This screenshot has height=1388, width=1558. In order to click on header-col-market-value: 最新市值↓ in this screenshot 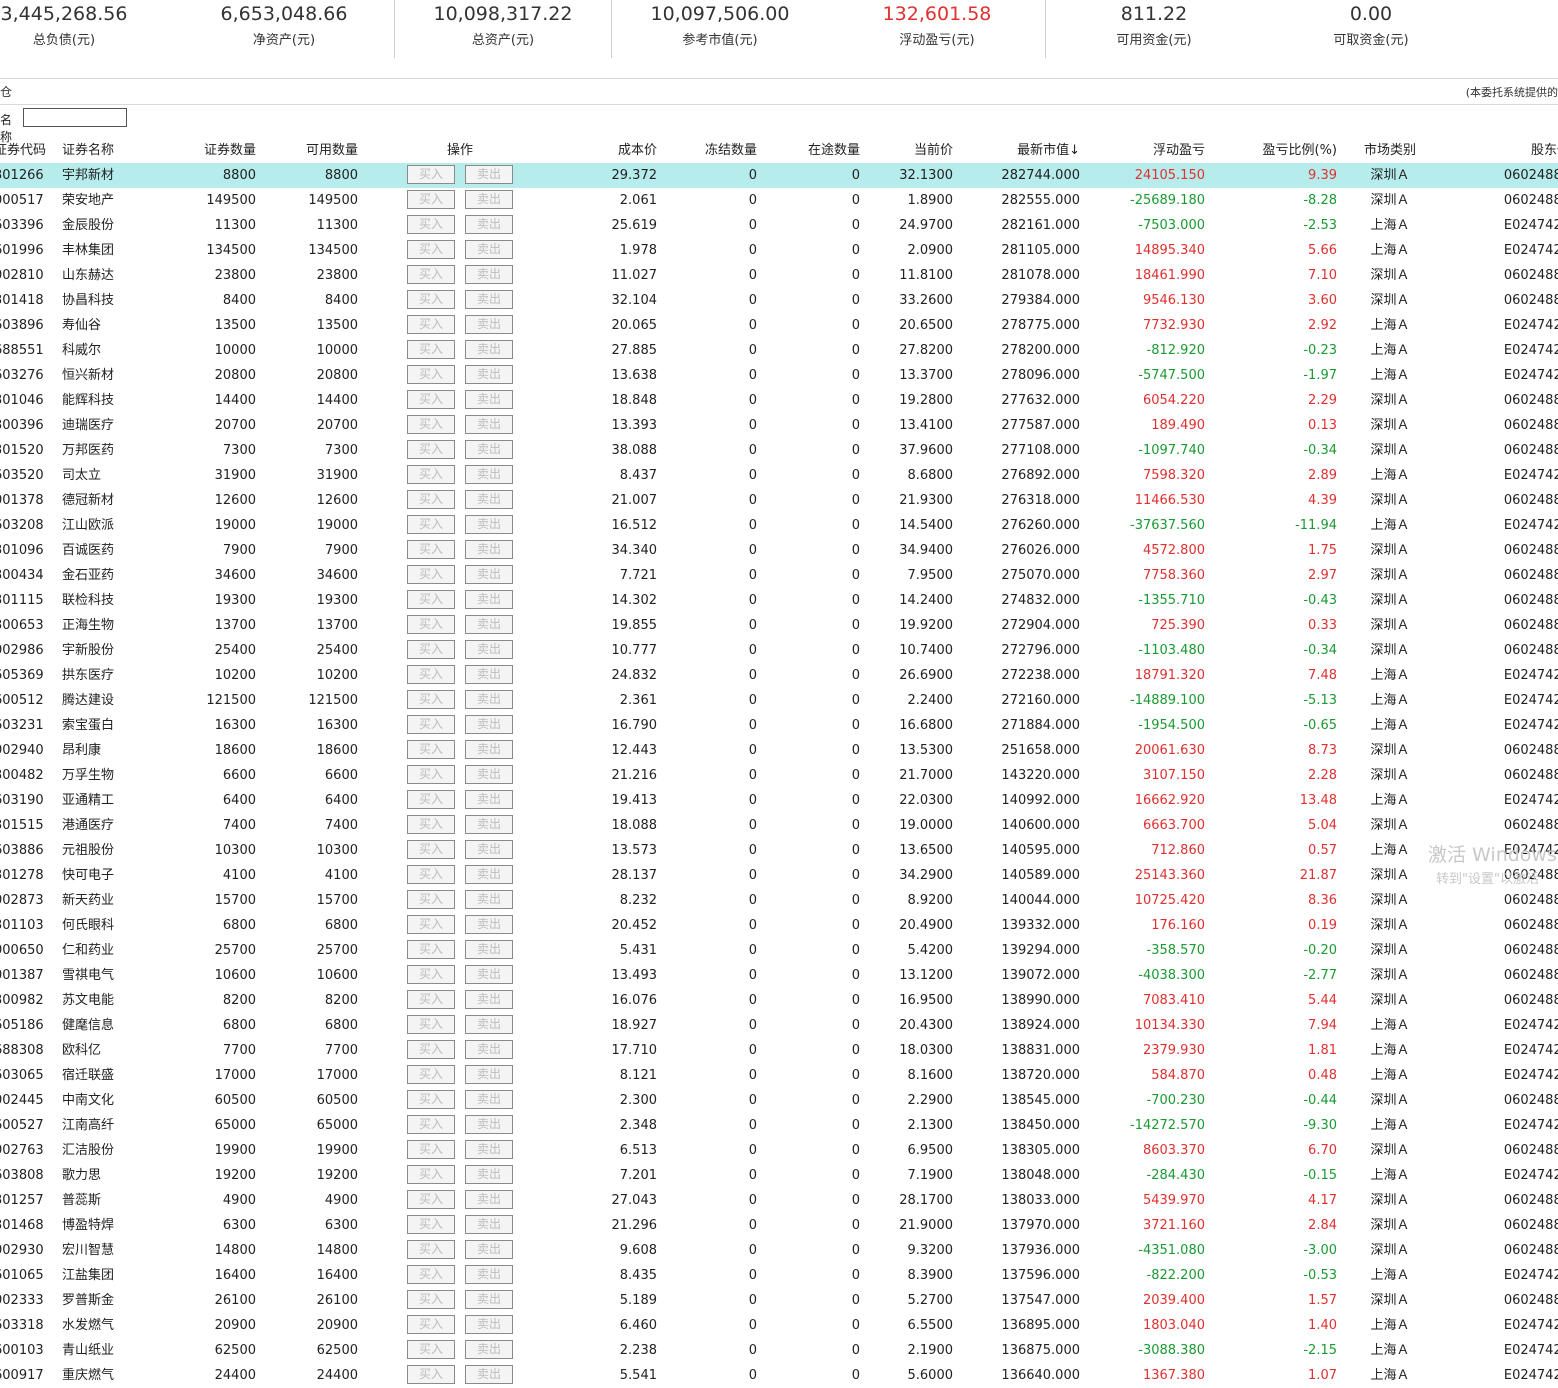, I will do `click(1020, 151)`.